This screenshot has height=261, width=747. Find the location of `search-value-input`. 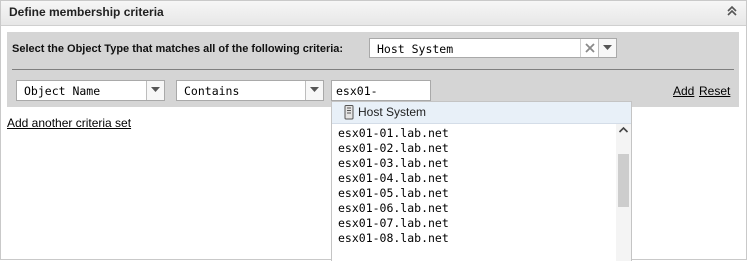

search-value-input is located at coordinates (381, 90).